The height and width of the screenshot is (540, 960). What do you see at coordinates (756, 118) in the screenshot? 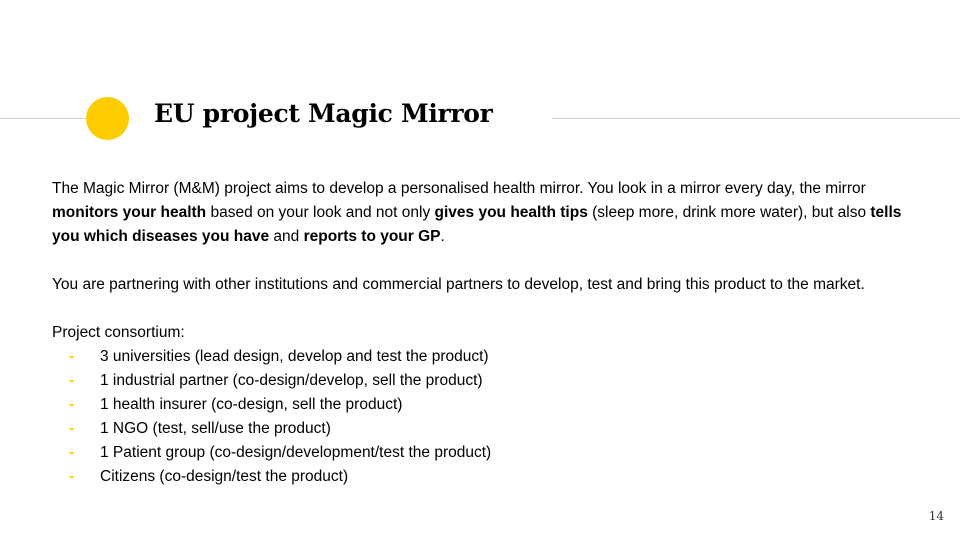
I see `title-divider-right` at bounding box center [756, 118].